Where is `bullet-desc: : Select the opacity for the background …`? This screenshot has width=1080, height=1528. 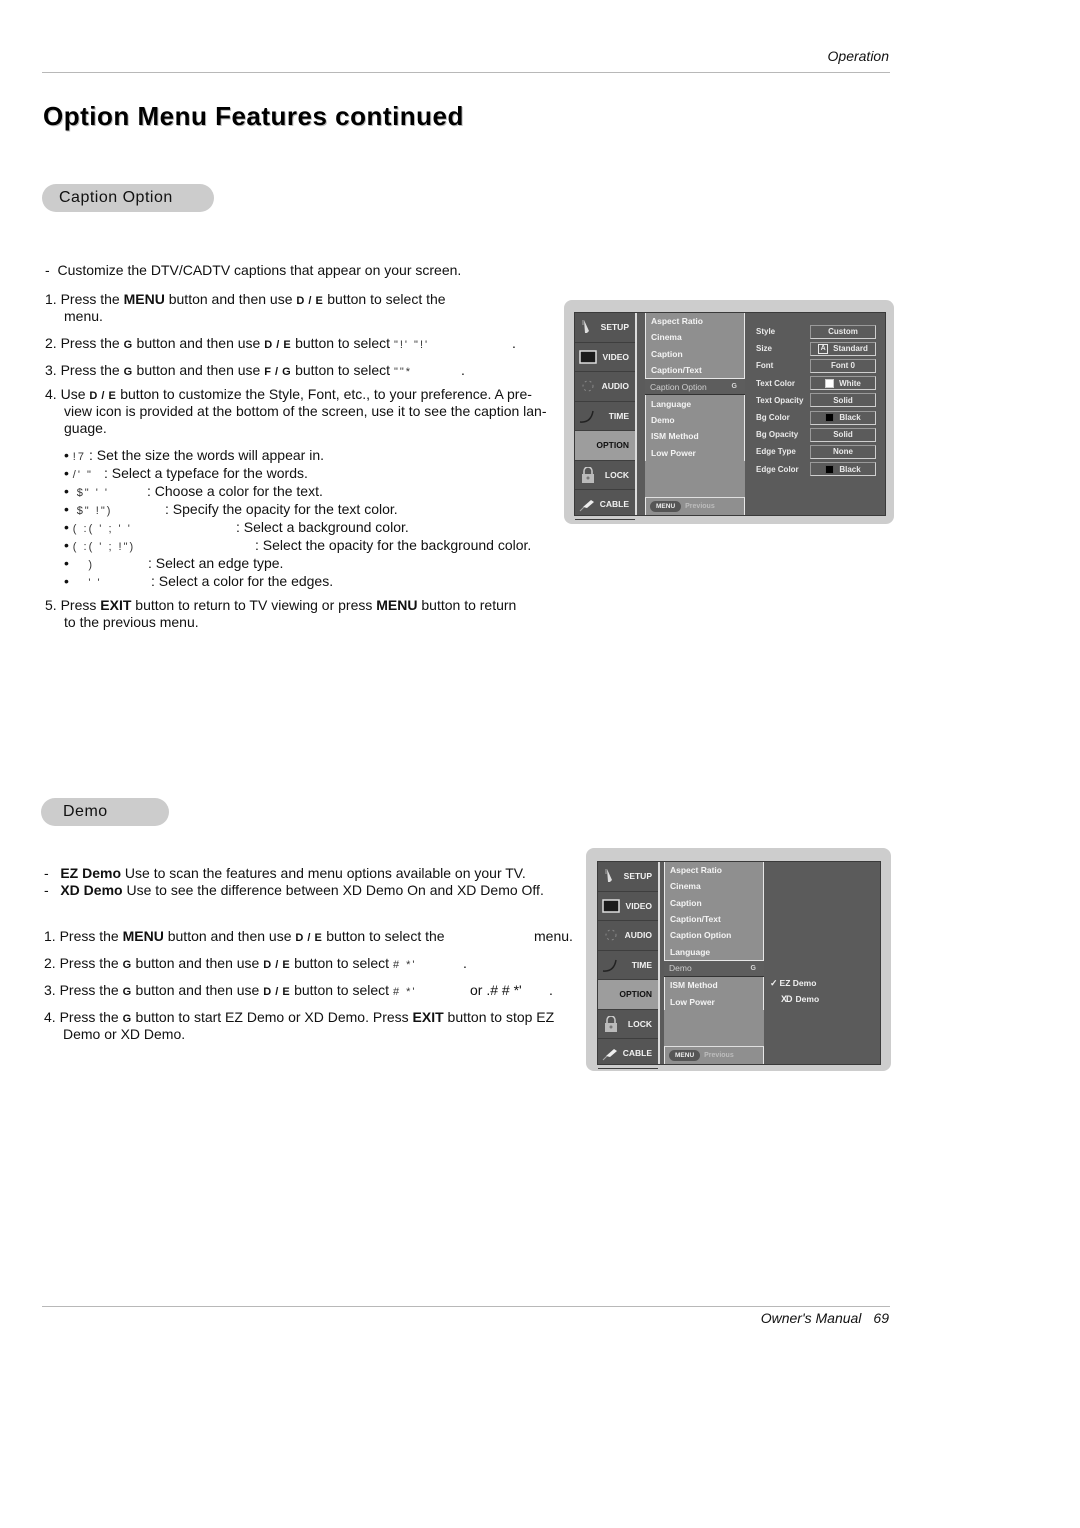 bullet-desc: : Select the opacity for the background … is located at coordinates (393, 545).